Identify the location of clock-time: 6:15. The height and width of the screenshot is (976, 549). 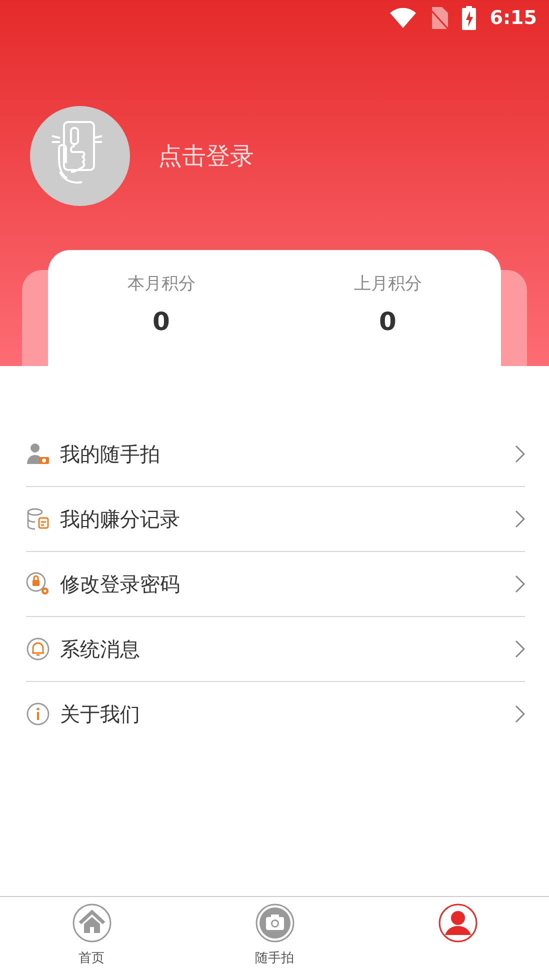
(513, 18).